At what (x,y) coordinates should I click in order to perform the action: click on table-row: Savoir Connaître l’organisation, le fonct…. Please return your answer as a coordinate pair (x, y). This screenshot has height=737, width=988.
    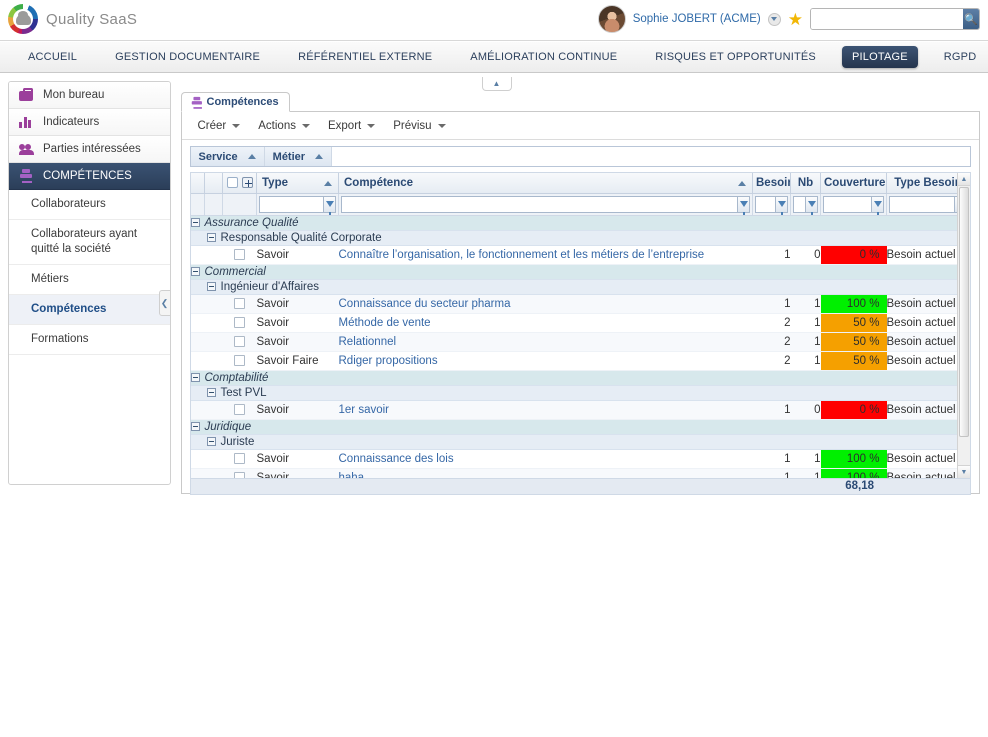
    Looking at the image, I should click on (580, 255).